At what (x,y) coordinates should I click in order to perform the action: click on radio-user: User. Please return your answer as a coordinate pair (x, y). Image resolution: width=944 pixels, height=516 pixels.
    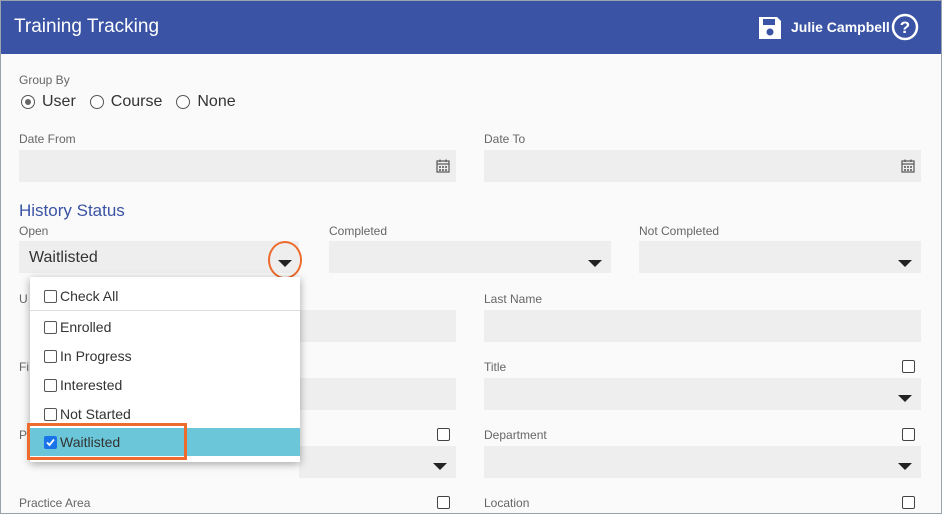
    Looking at the image, I should click on (48, 102).